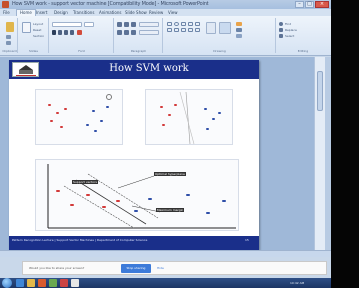 This screenshot has height=288, width=359. What do you see at coordinates (288, 24) in the screenshot?
I see `find-button: Find` at bounding box center [288, 24].